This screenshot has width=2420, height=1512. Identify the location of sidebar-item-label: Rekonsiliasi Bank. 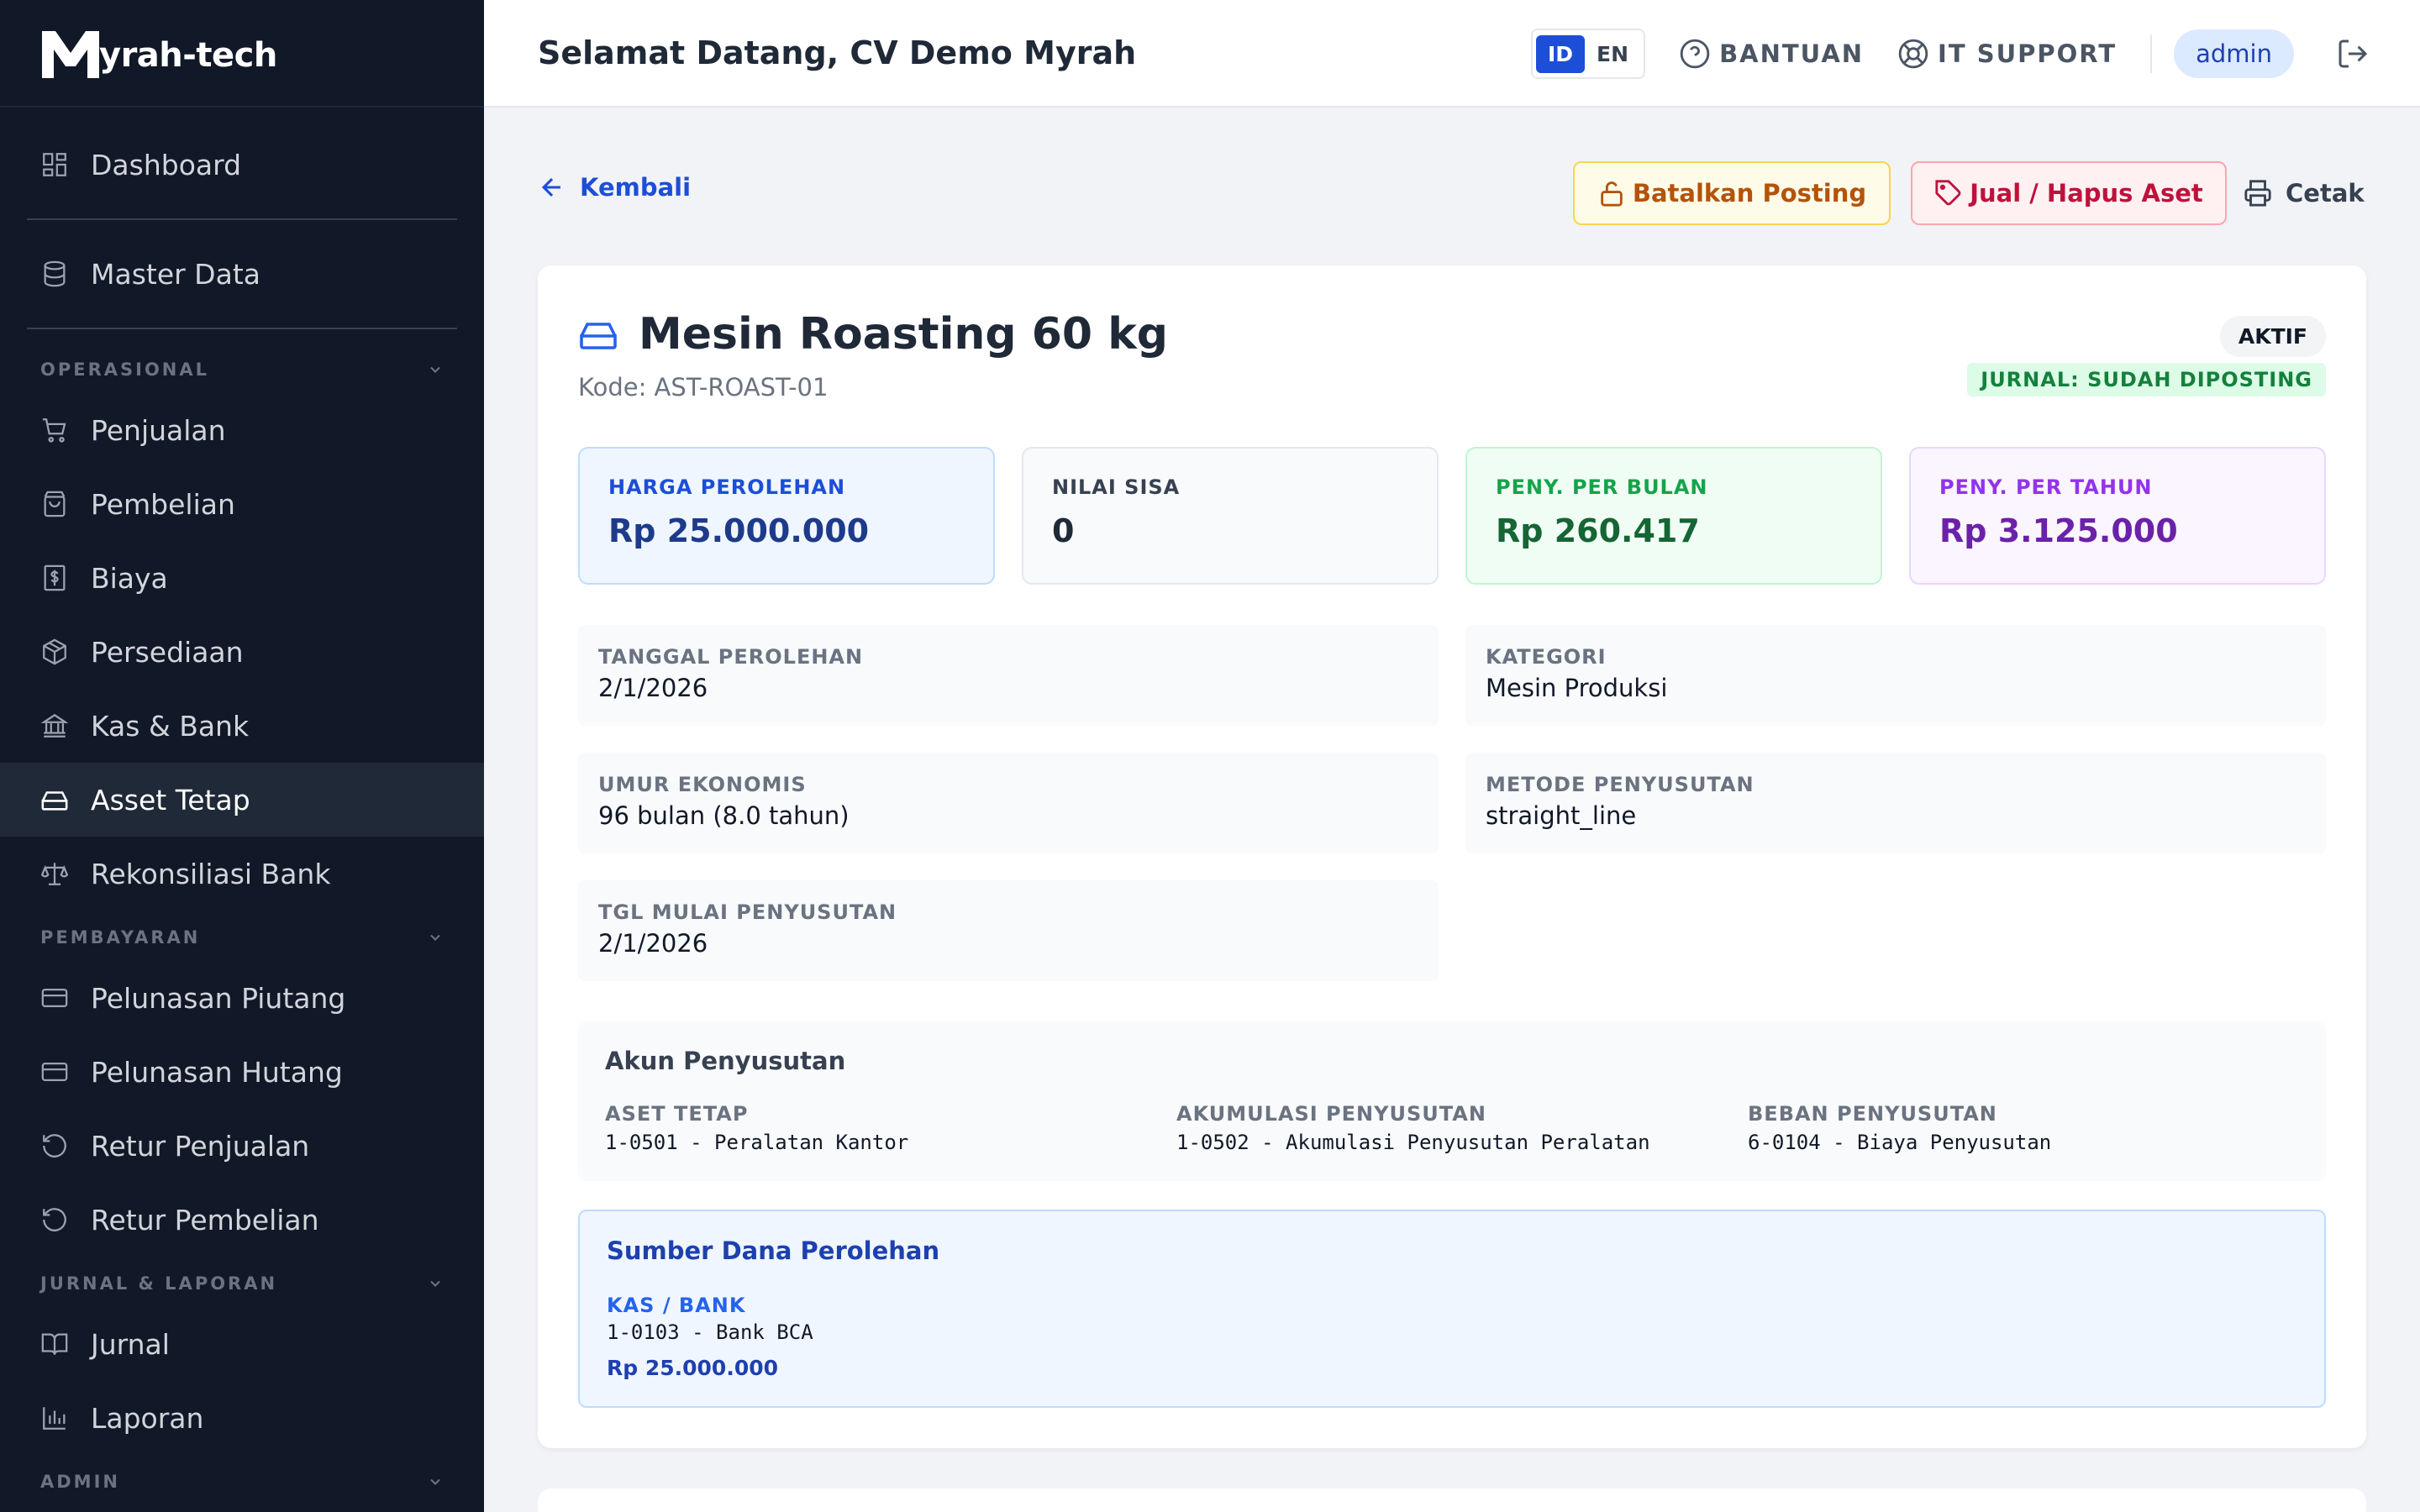
(211, 873).